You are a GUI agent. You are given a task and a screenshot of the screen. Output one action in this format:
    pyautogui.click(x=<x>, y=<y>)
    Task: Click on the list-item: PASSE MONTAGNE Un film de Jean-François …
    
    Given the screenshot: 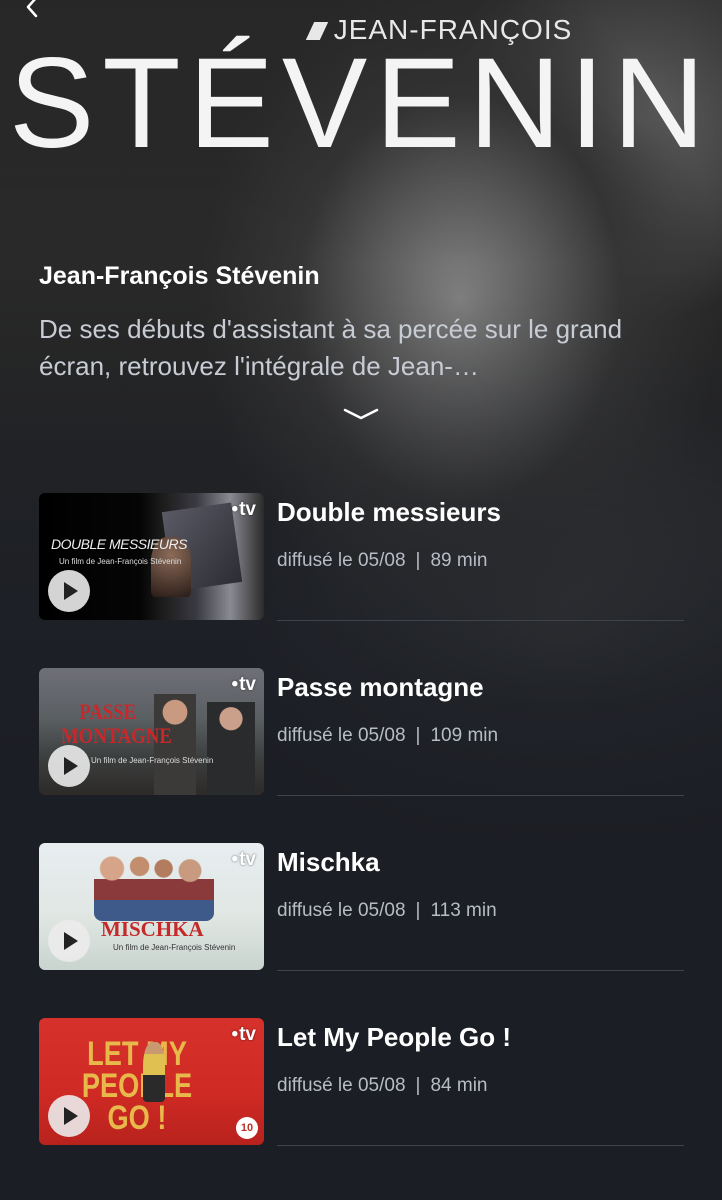 What is the action you would take?
    pyautogui.click(x=361, y=755)
    